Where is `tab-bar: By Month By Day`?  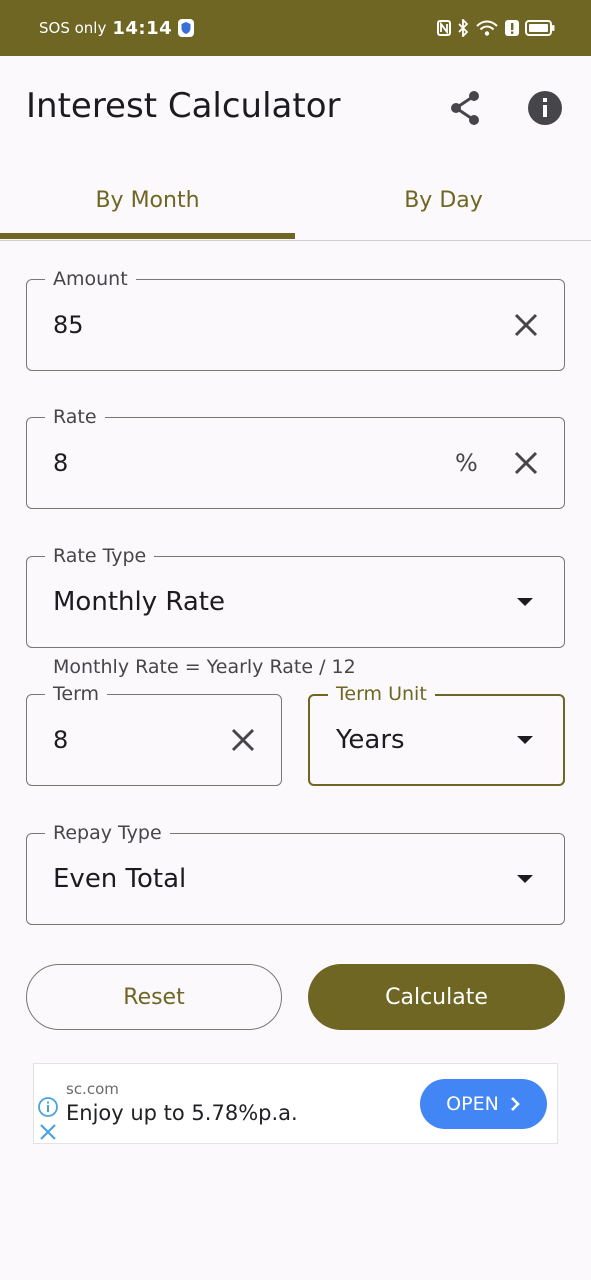 tab-bar: By Month By Day is located at coordinates (295, 200).